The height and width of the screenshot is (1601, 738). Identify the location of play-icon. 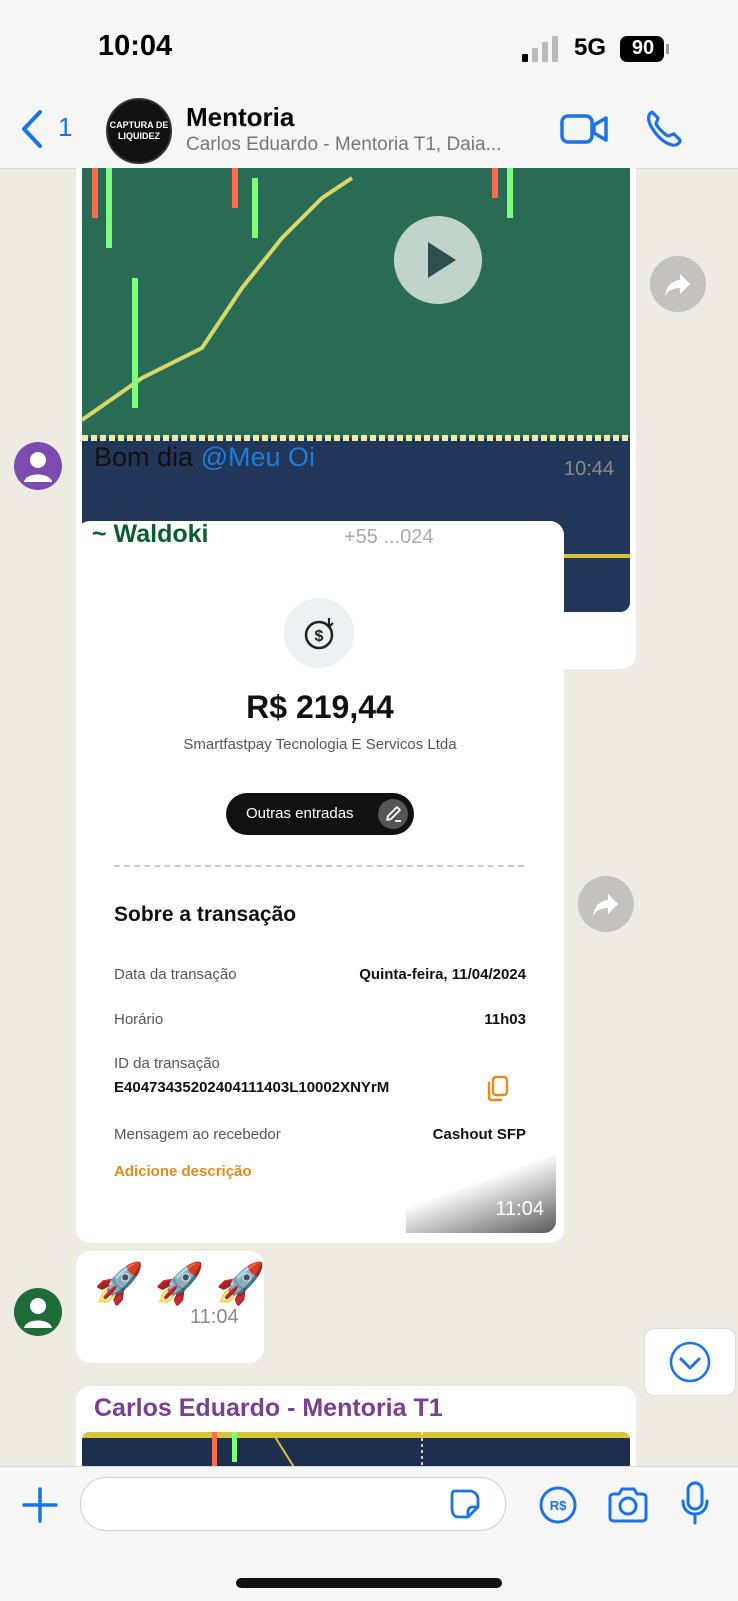
(442, 260).